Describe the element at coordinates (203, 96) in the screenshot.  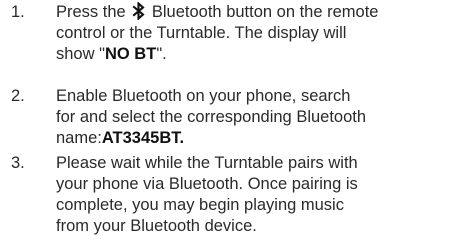
I see `step-line: Enable Bluetooth on your phone, search` at that location.